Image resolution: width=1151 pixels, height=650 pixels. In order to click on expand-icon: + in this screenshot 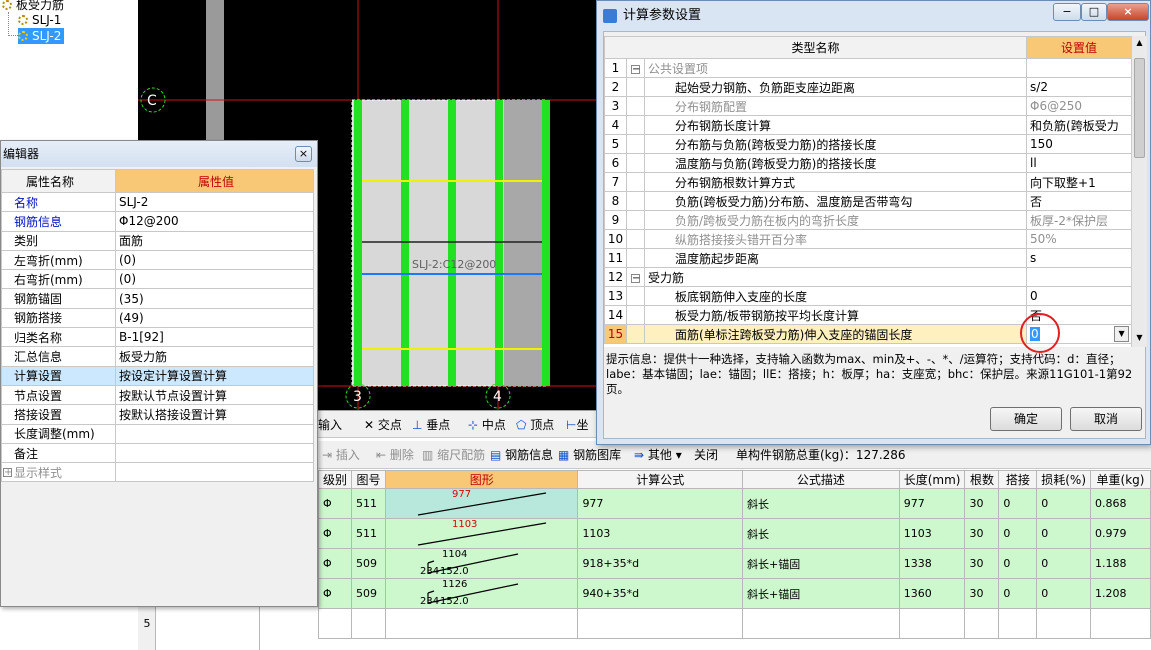, I will do `click(7, 472)`.